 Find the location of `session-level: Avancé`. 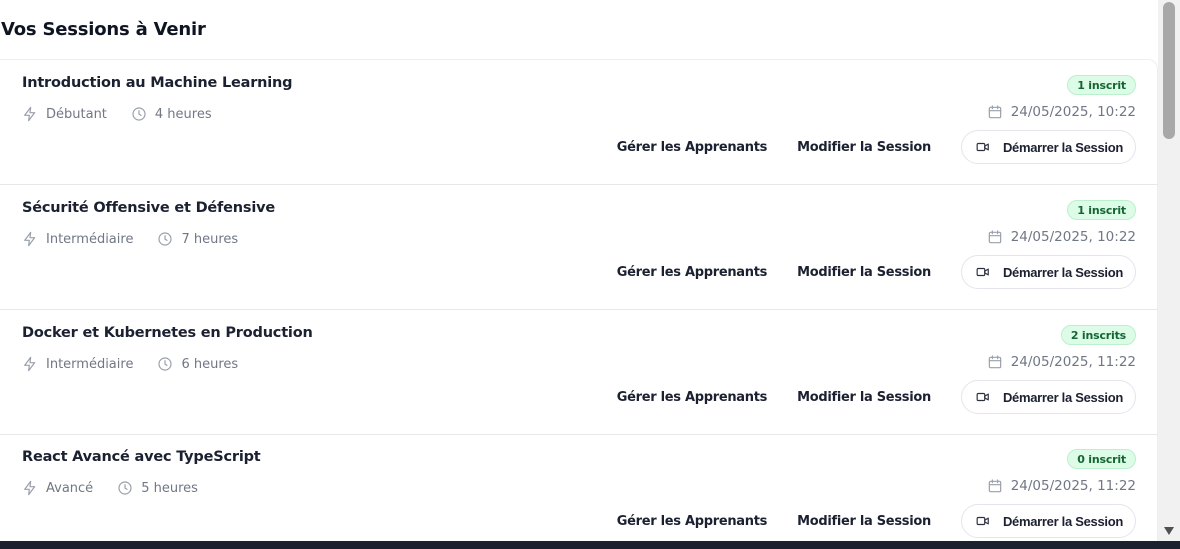

session-level: Avancé is located at coordinates (57, 488).